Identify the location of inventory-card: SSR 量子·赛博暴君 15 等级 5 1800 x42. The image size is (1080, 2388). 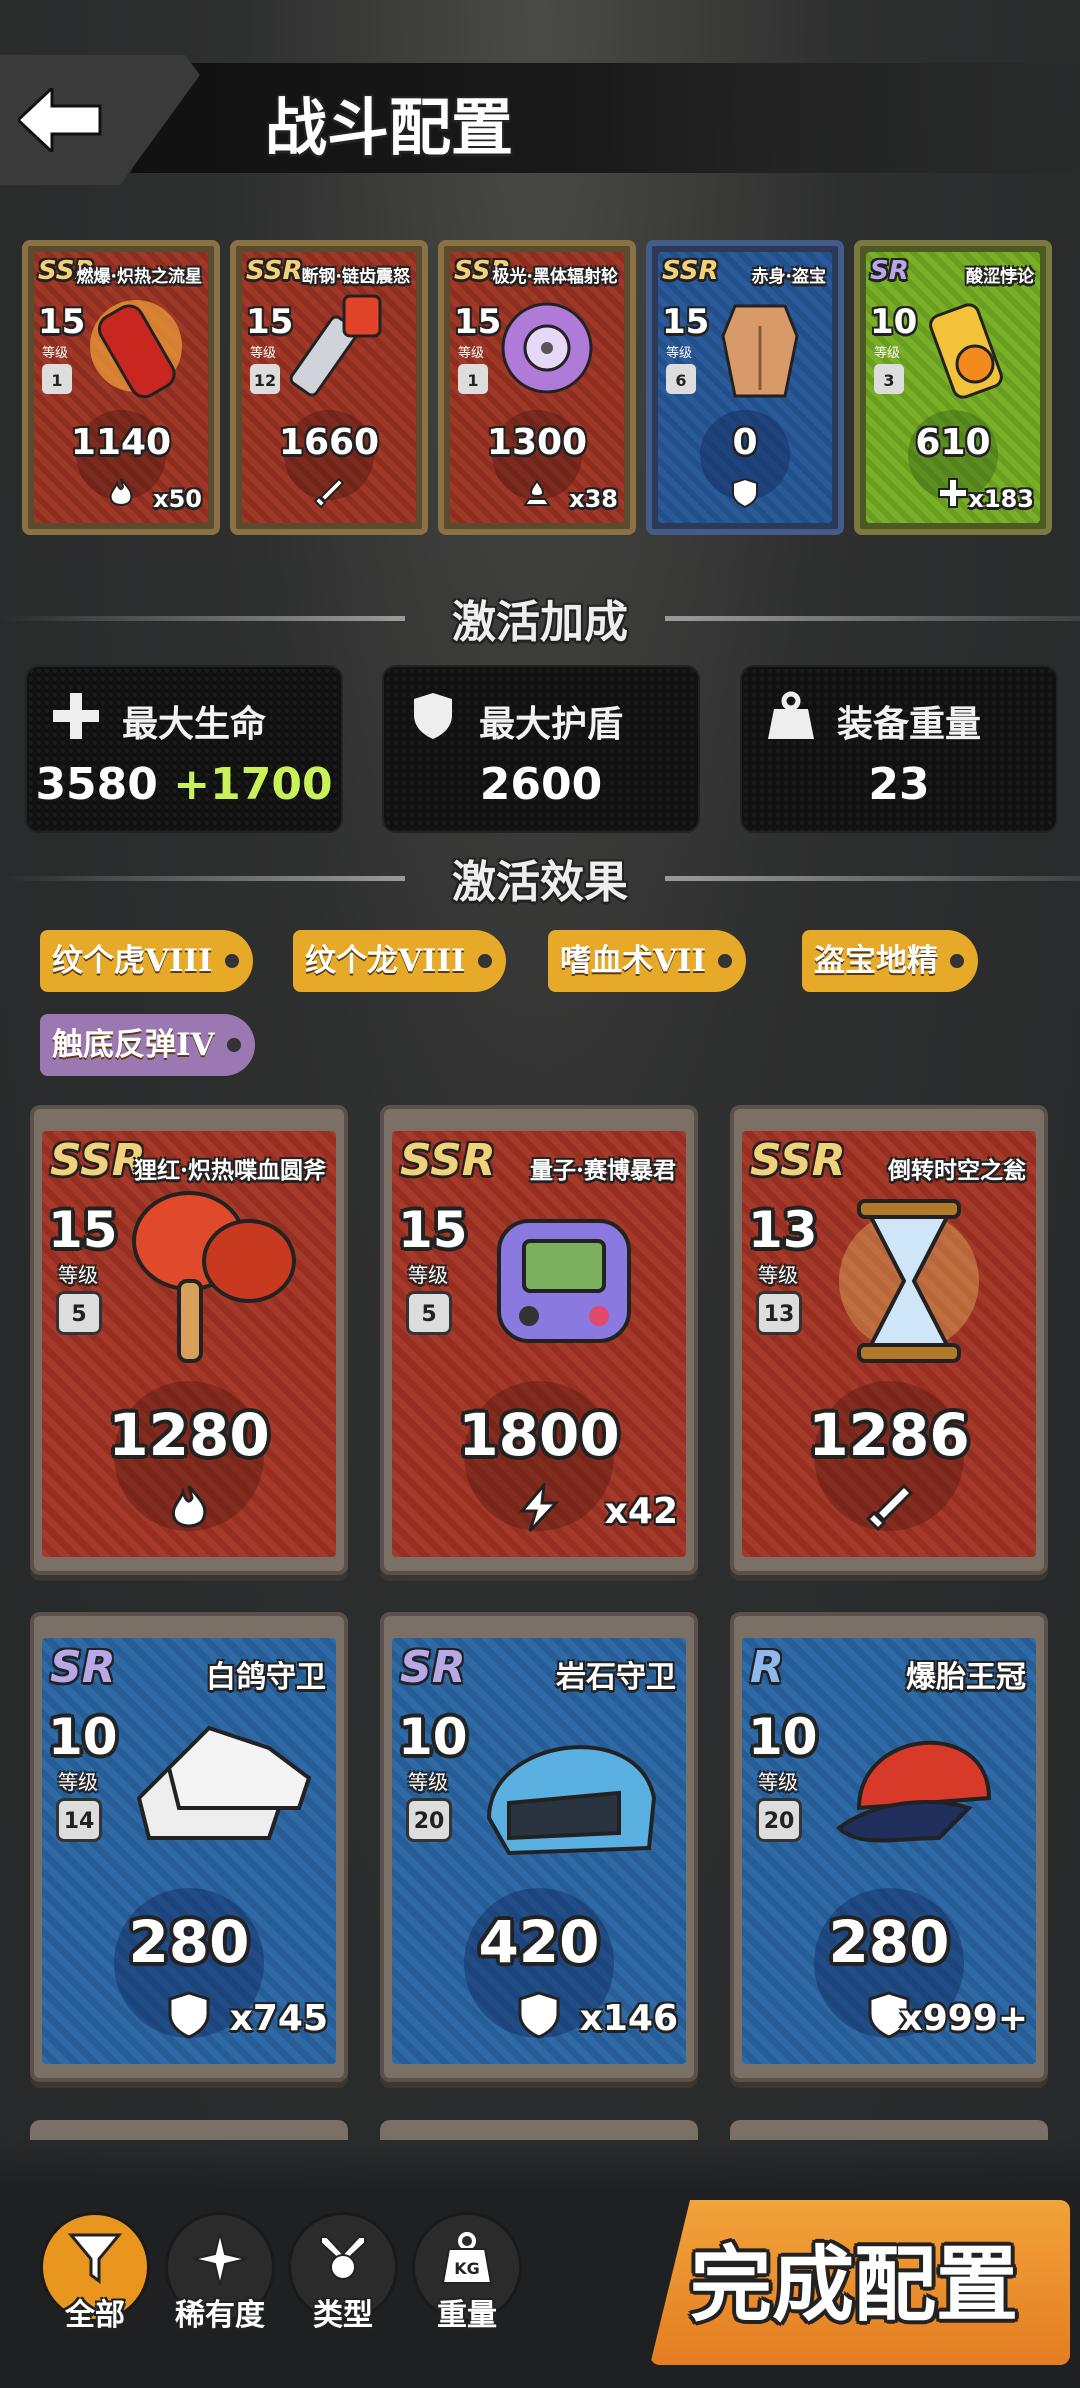
(539, 1340).